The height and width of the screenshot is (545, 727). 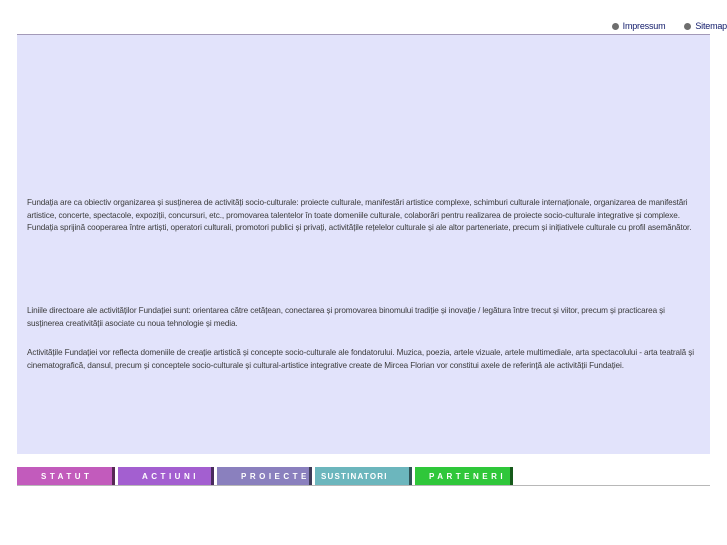 I want to click on impressum-link-label: Impressum, so click(x=644, y=26).